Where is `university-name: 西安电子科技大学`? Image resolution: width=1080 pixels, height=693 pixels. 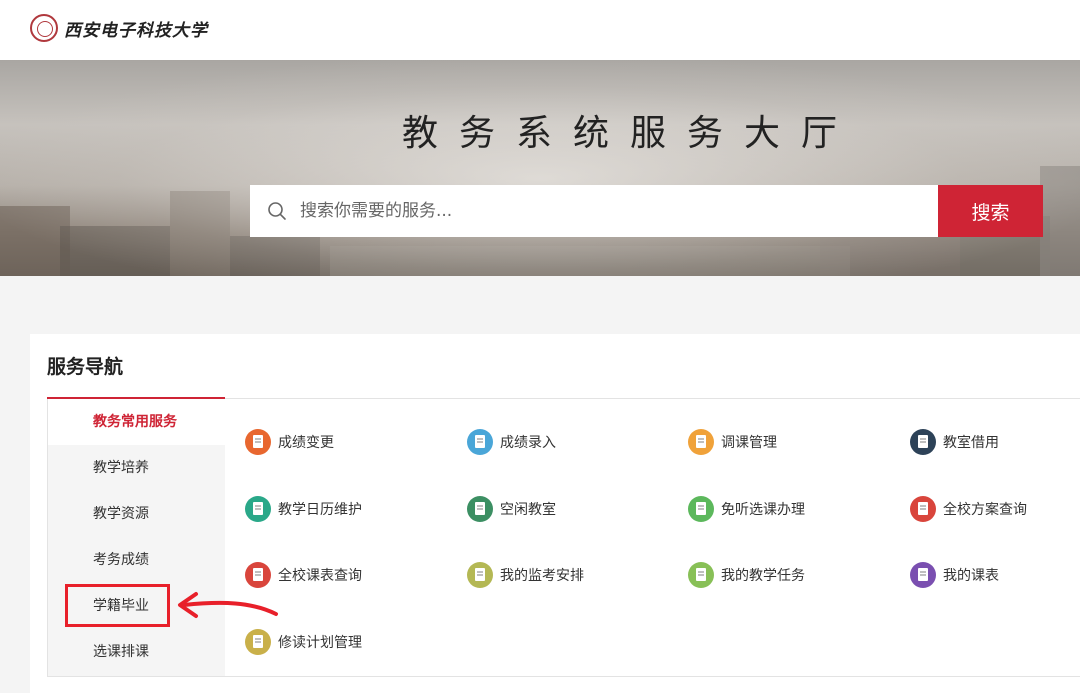 university-name: 西安电子科技大学 is located at coordinates (136, 30).